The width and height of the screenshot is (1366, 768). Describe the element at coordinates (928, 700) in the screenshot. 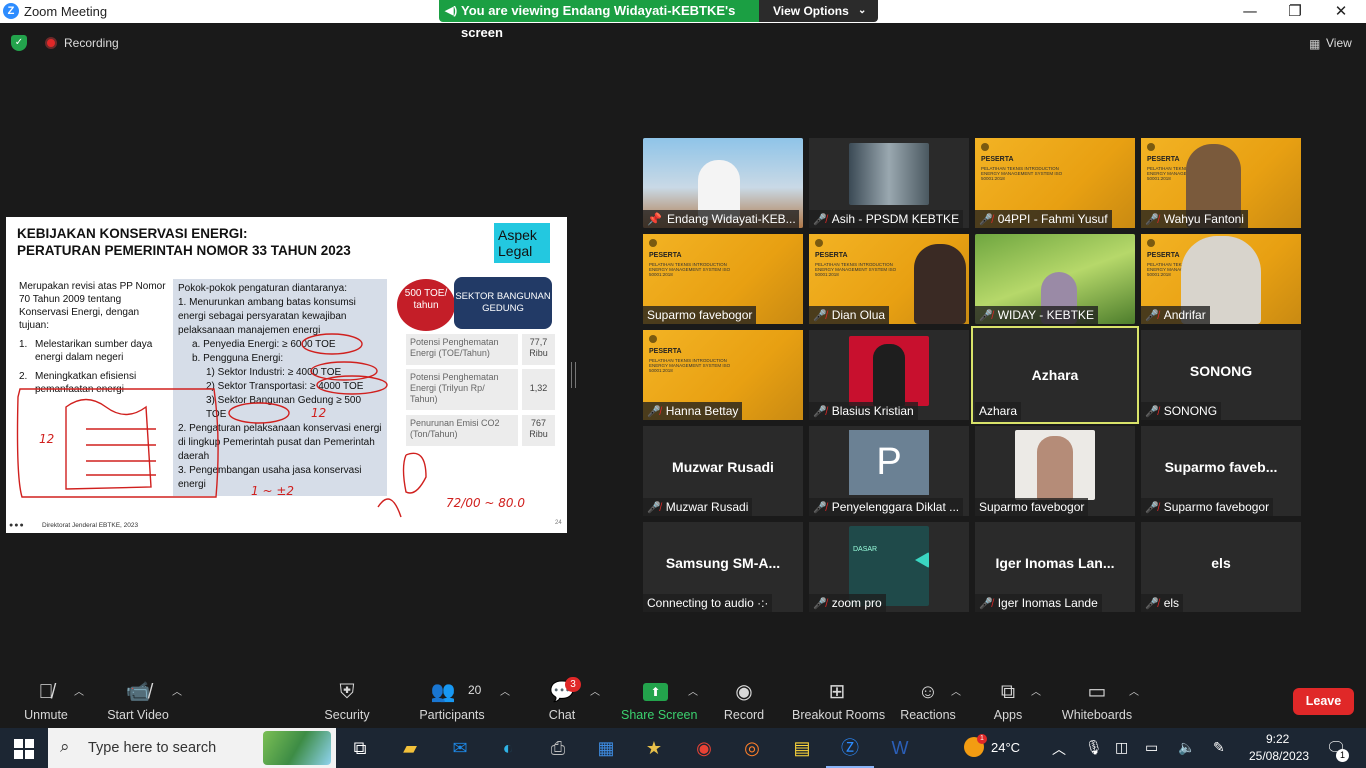

I see `reactions-button: ☺ Reactions` at that location.